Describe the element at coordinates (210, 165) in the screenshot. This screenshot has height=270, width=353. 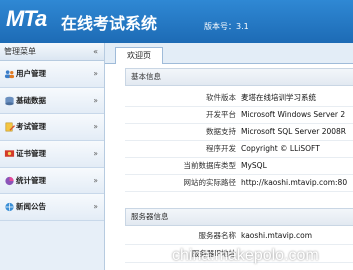
I see `info-label: 当前数据库类型` at that location.